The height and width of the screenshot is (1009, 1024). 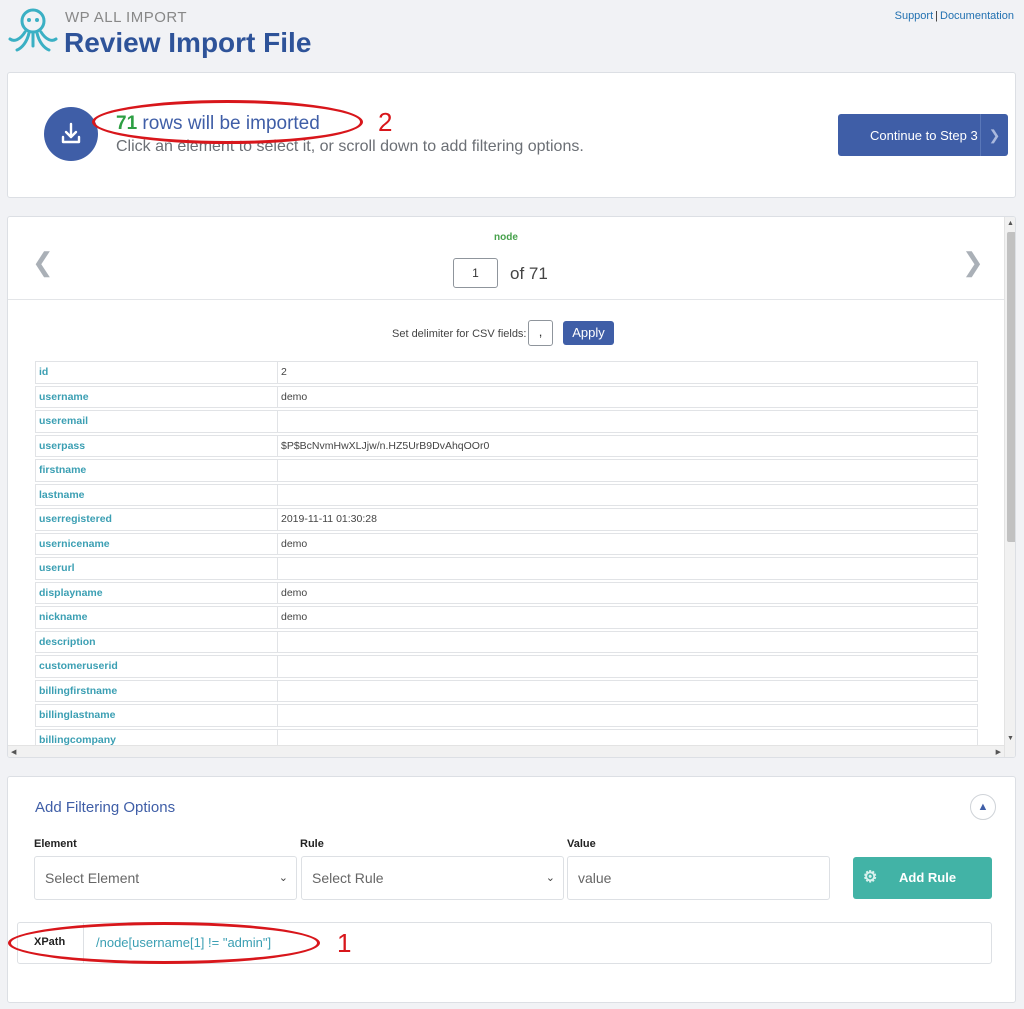 I want to click on chevron-up-icon: ▲, so click(x=983, y=807).